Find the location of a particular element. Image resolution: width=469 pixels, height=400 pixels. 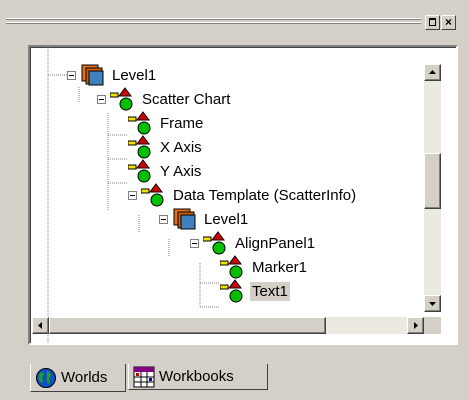

scroll-corner is located at coordinates (432, 325).